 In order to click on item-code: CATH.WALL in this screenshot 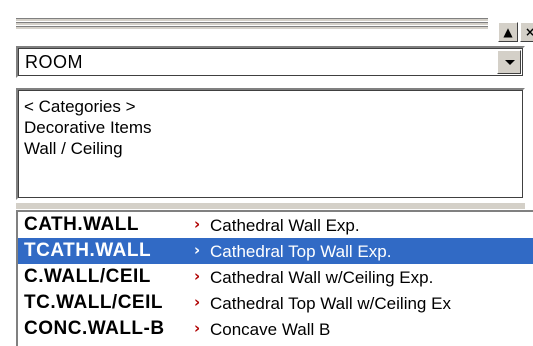, I will do `click(81, 224)`.